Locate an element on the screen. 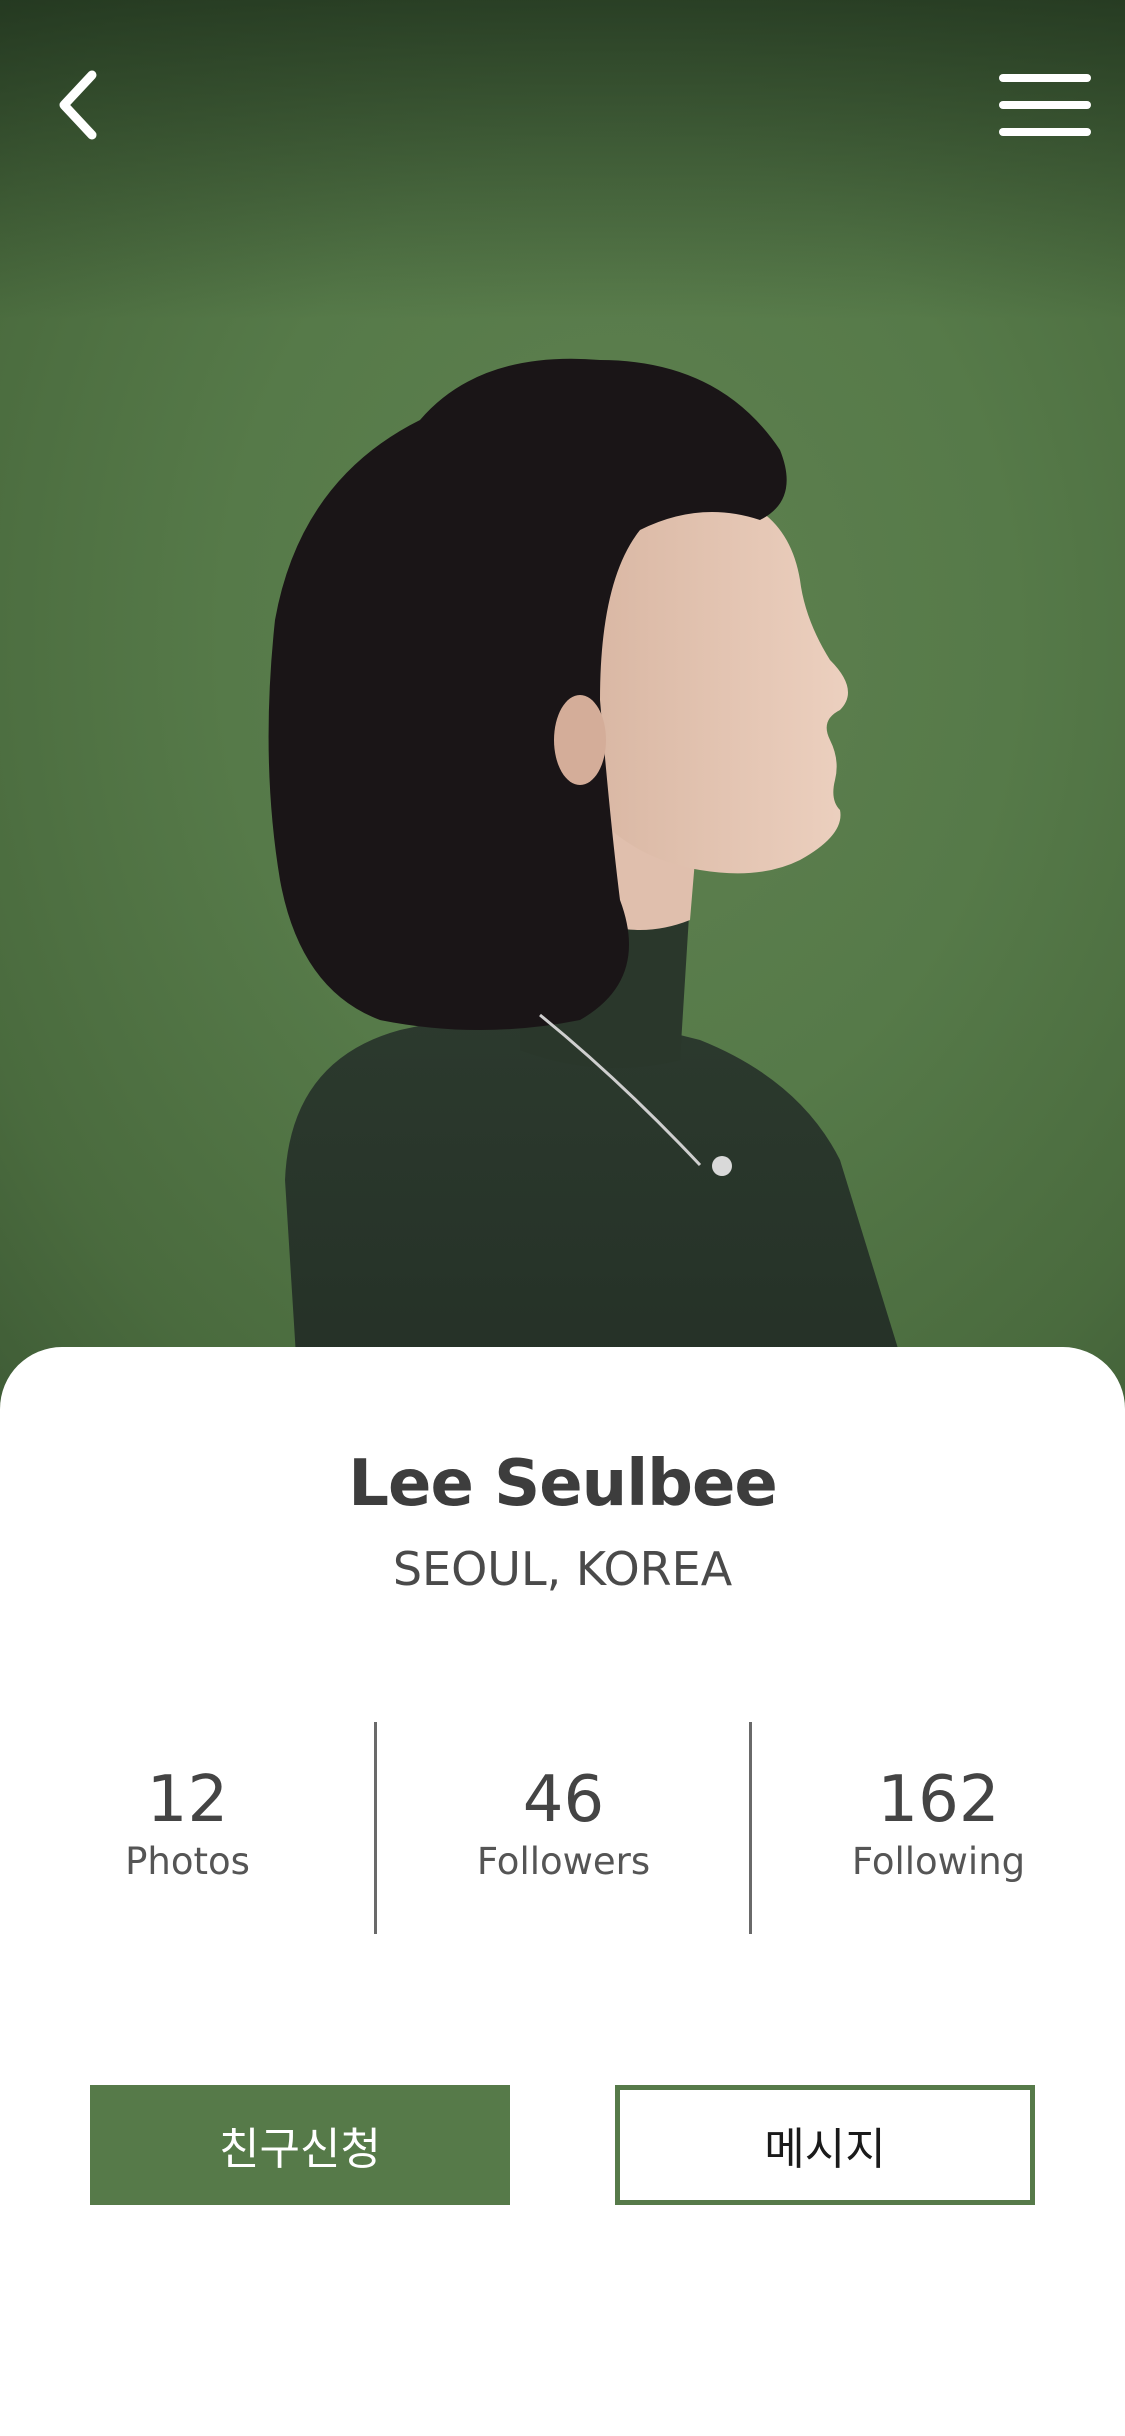 This screenshot has height=2436, width=1125. stat-photos: 12 Photos is located at coordinates (187, 1828).